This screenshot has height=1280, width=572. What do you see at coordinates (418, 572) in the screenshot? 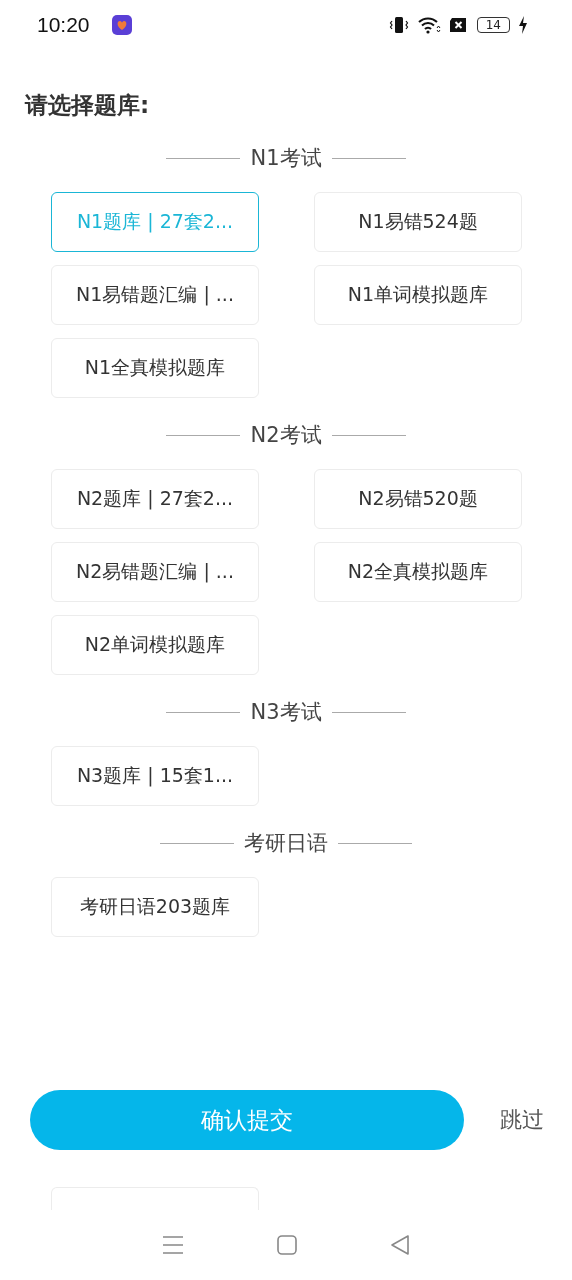
I see `option-card: N2全真模拟题库` at bounding box center [418, 572].